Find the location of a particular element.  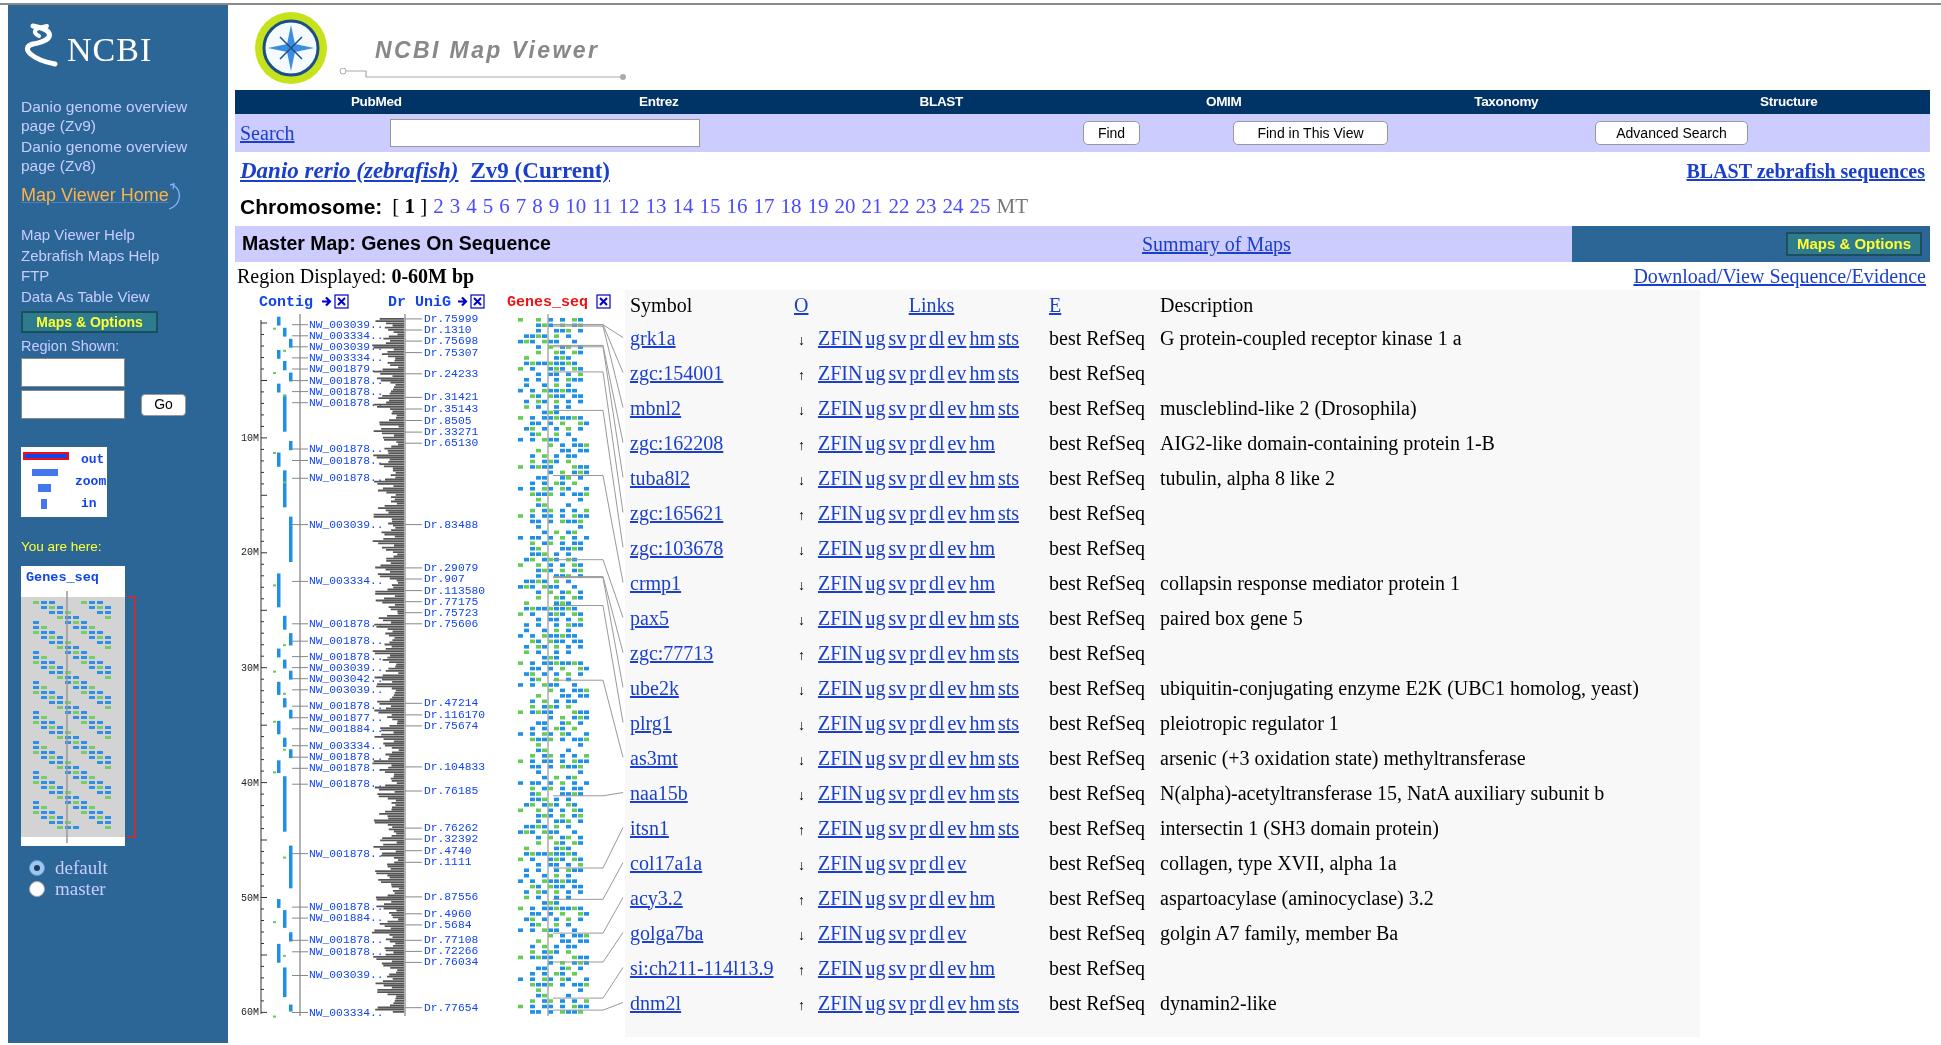

chromosome-link: 17 is located at coordinates (764, 207).